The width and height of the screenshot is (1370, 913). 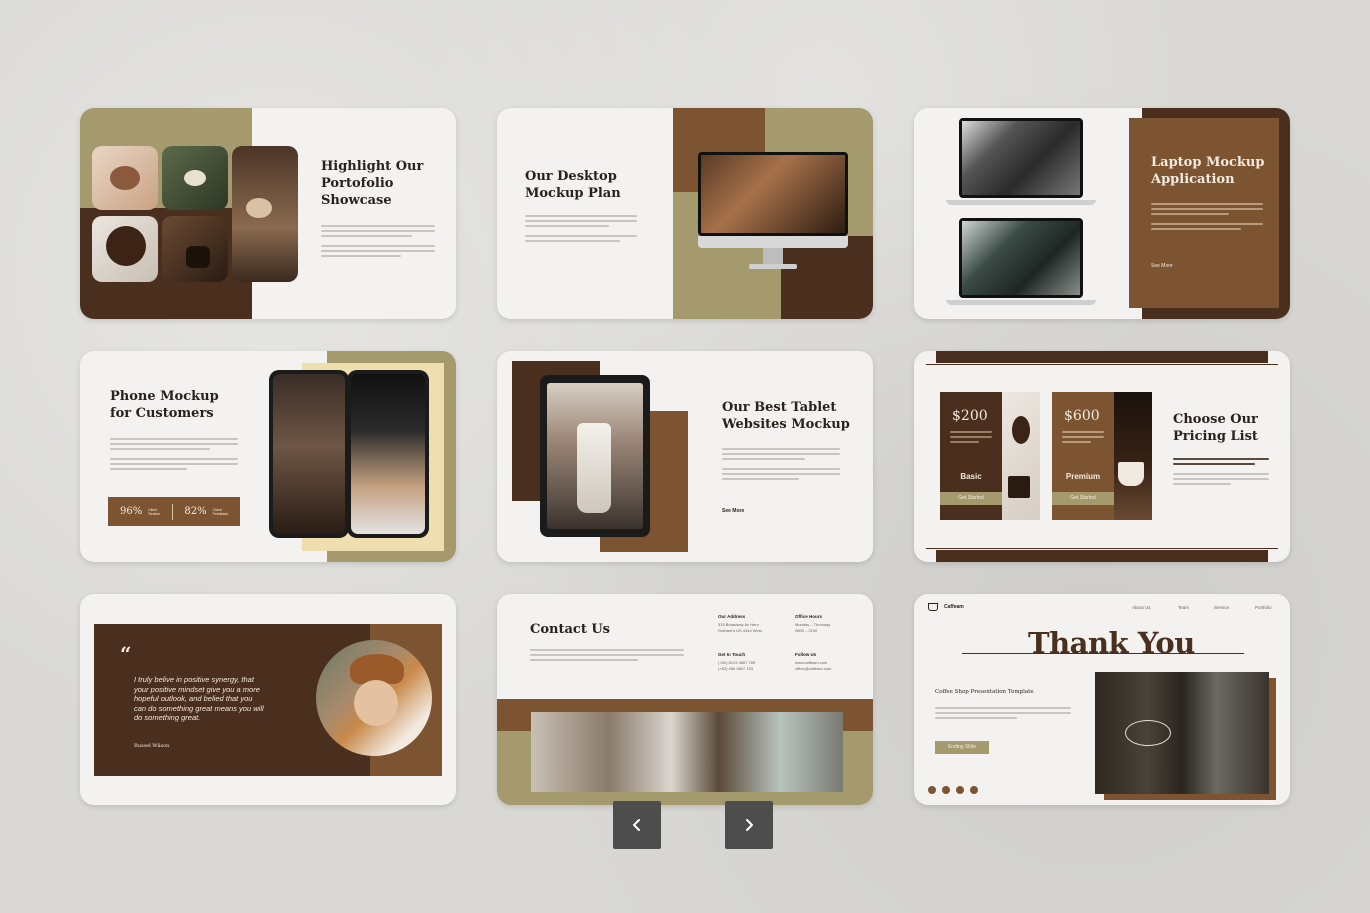 What do you see at coordinates (773, 256) in the screenshot?
I see `monitor-stand` at bounding box center [773, 256].